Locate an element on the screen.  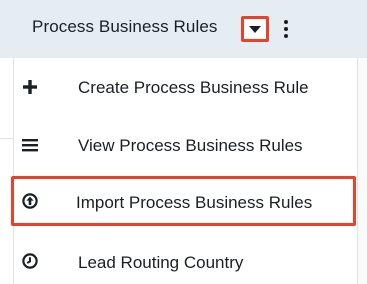
list-icon is located at coordinates (30, 145).